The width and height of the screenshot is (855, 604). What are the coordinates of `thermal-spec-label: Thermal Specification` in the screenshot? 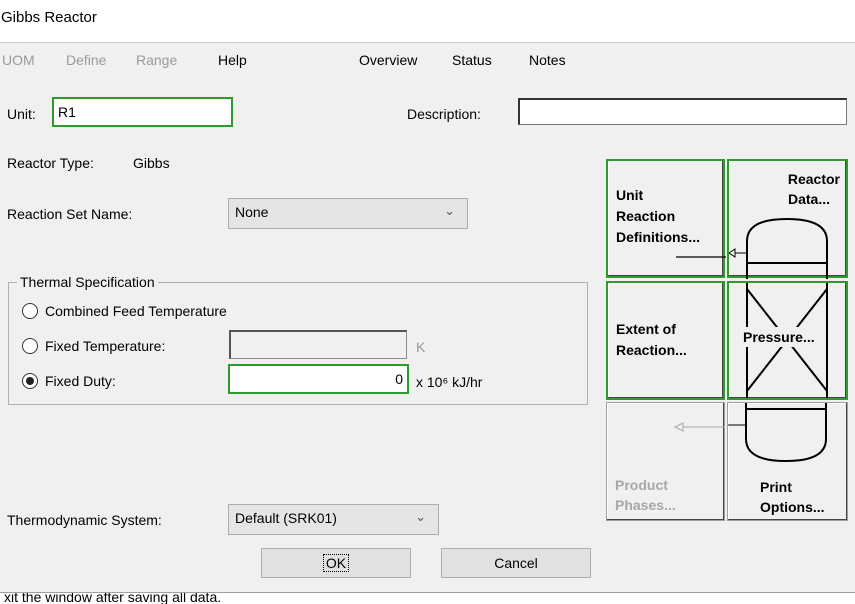 It's located at (87, 282).